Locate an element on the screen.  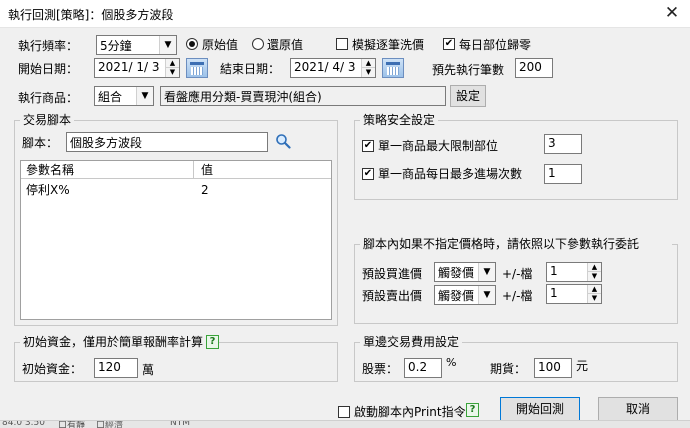
stock-fee-value: 0.2 is located at coordinates (418, 367).